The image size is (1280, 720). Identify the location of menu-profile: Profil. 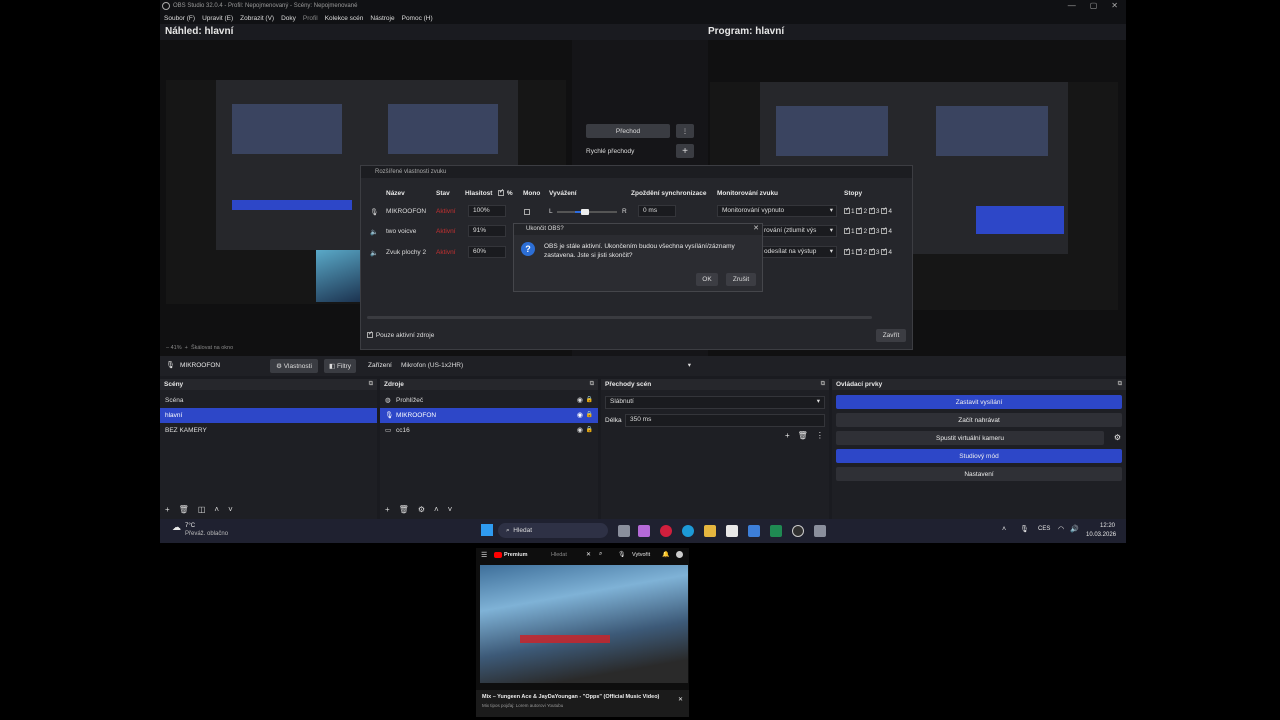
(310, 18).